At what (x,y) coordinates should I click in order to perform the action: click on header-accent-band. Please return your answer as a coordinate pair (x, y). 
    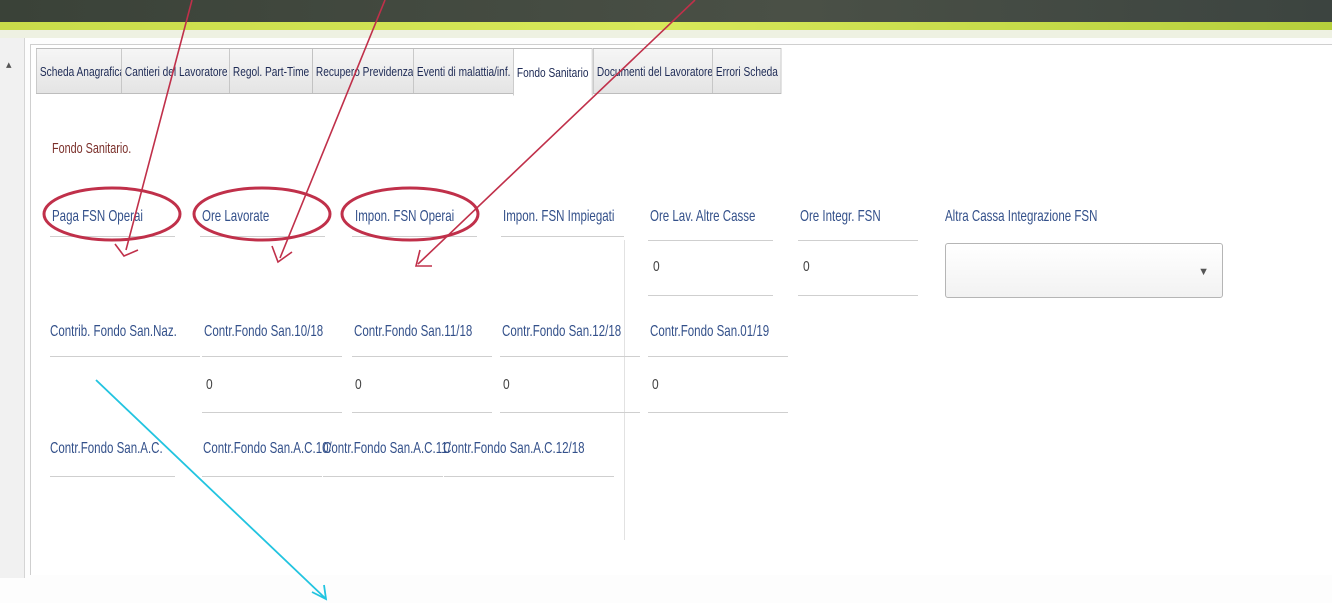
    Looking at the image, I should click on (666, 26).